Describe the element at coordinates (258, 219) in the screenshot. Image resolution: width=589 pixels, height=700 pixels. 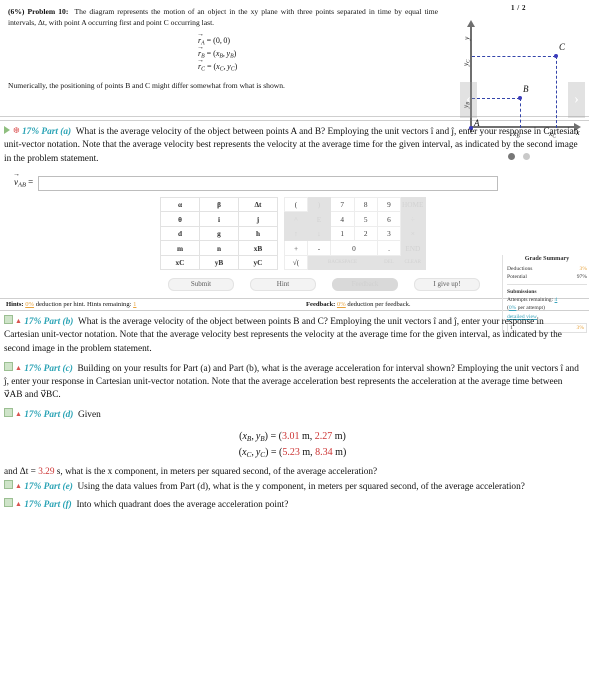
I see `keypad-key-j: j` at that location.